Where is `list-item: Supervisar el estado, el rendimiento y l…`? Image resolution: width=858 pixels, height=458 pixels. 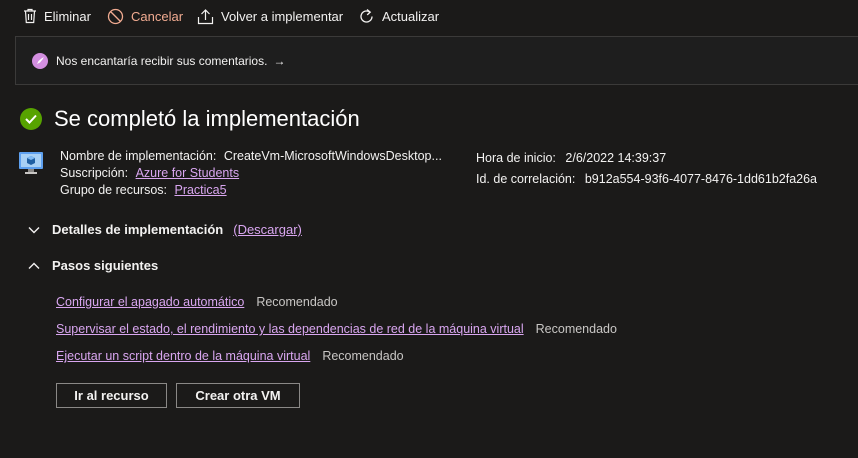 list-item: Supervisar el estado, el rendimiento y l… is located at coordinates (336, 335).